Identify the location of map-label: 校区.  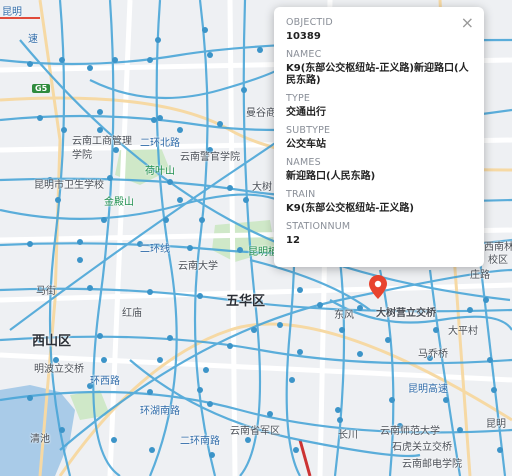
(498, 260).